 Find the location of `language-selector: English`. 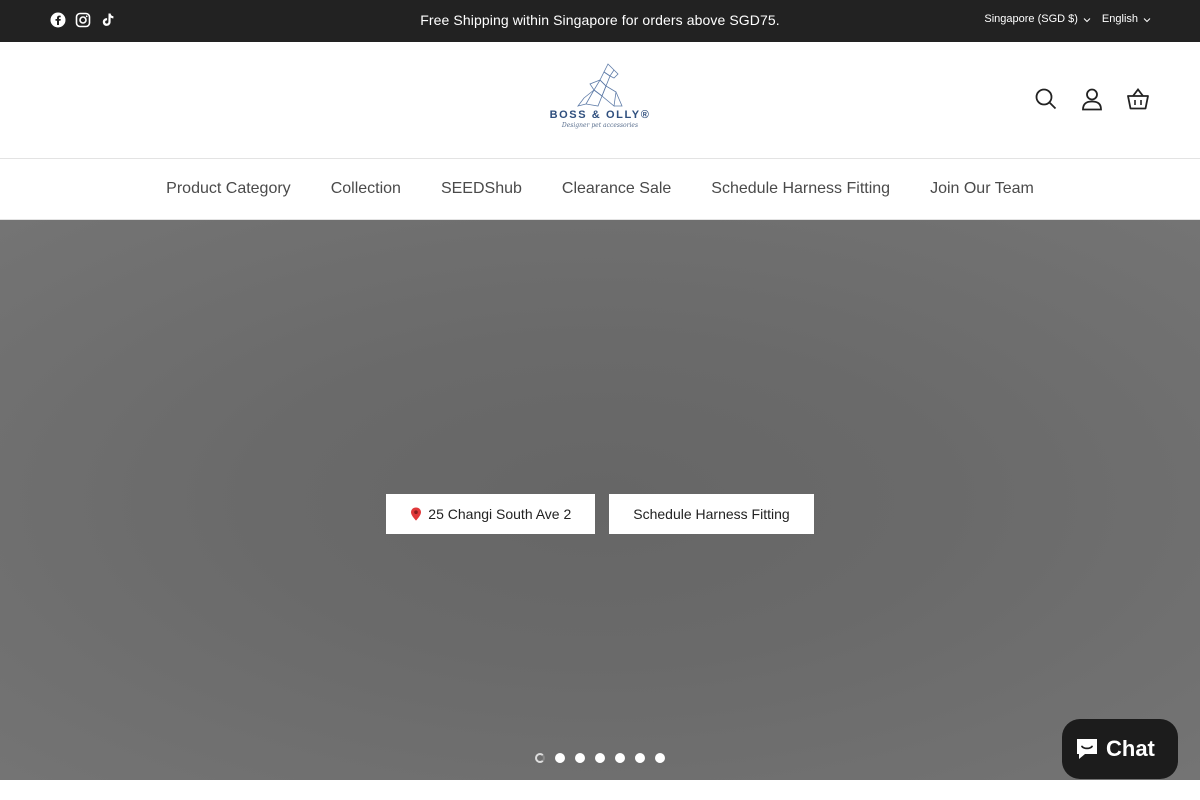

language-selector: English is located at coordinates (1126, 19).